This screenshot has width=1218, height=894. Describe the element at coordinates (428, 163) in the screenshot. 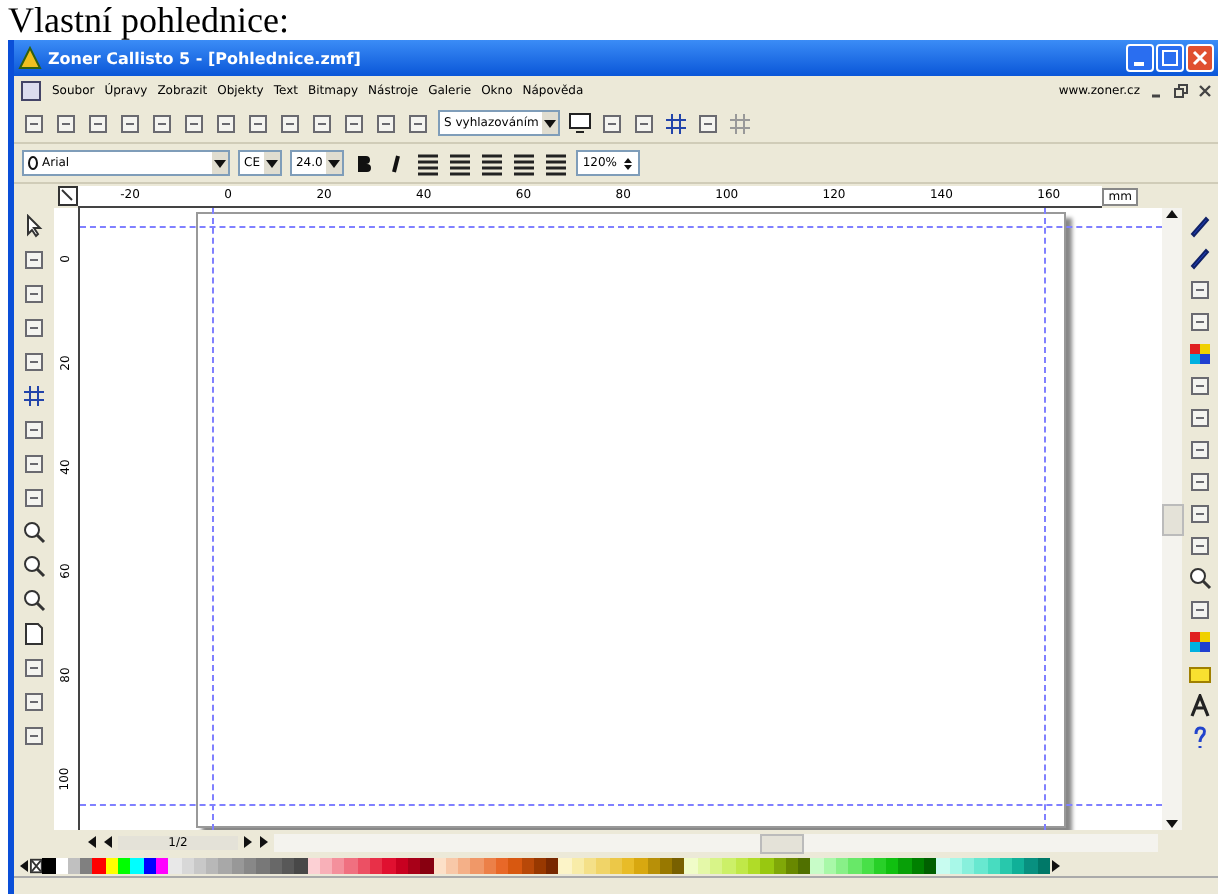

I see `align-left-icon` at that location.